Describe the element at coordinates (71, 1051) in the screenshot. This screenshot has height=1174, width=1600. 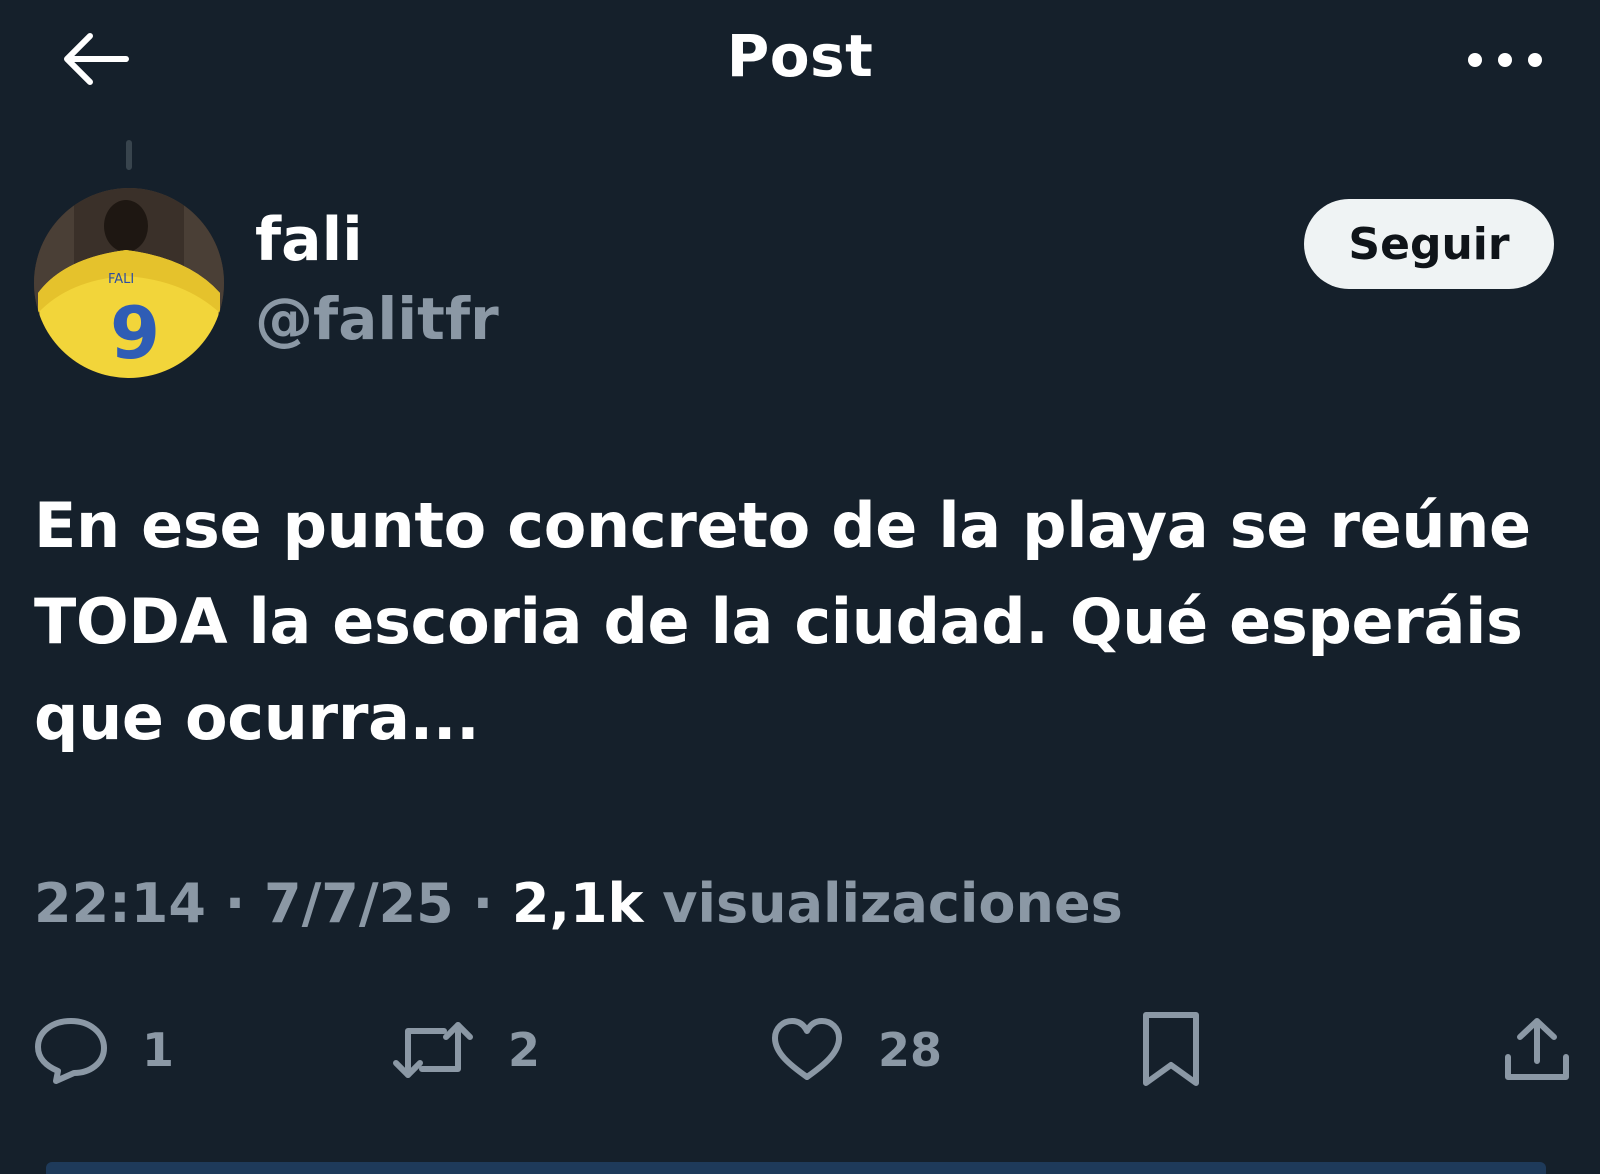
I see `reply-icon` at that location.